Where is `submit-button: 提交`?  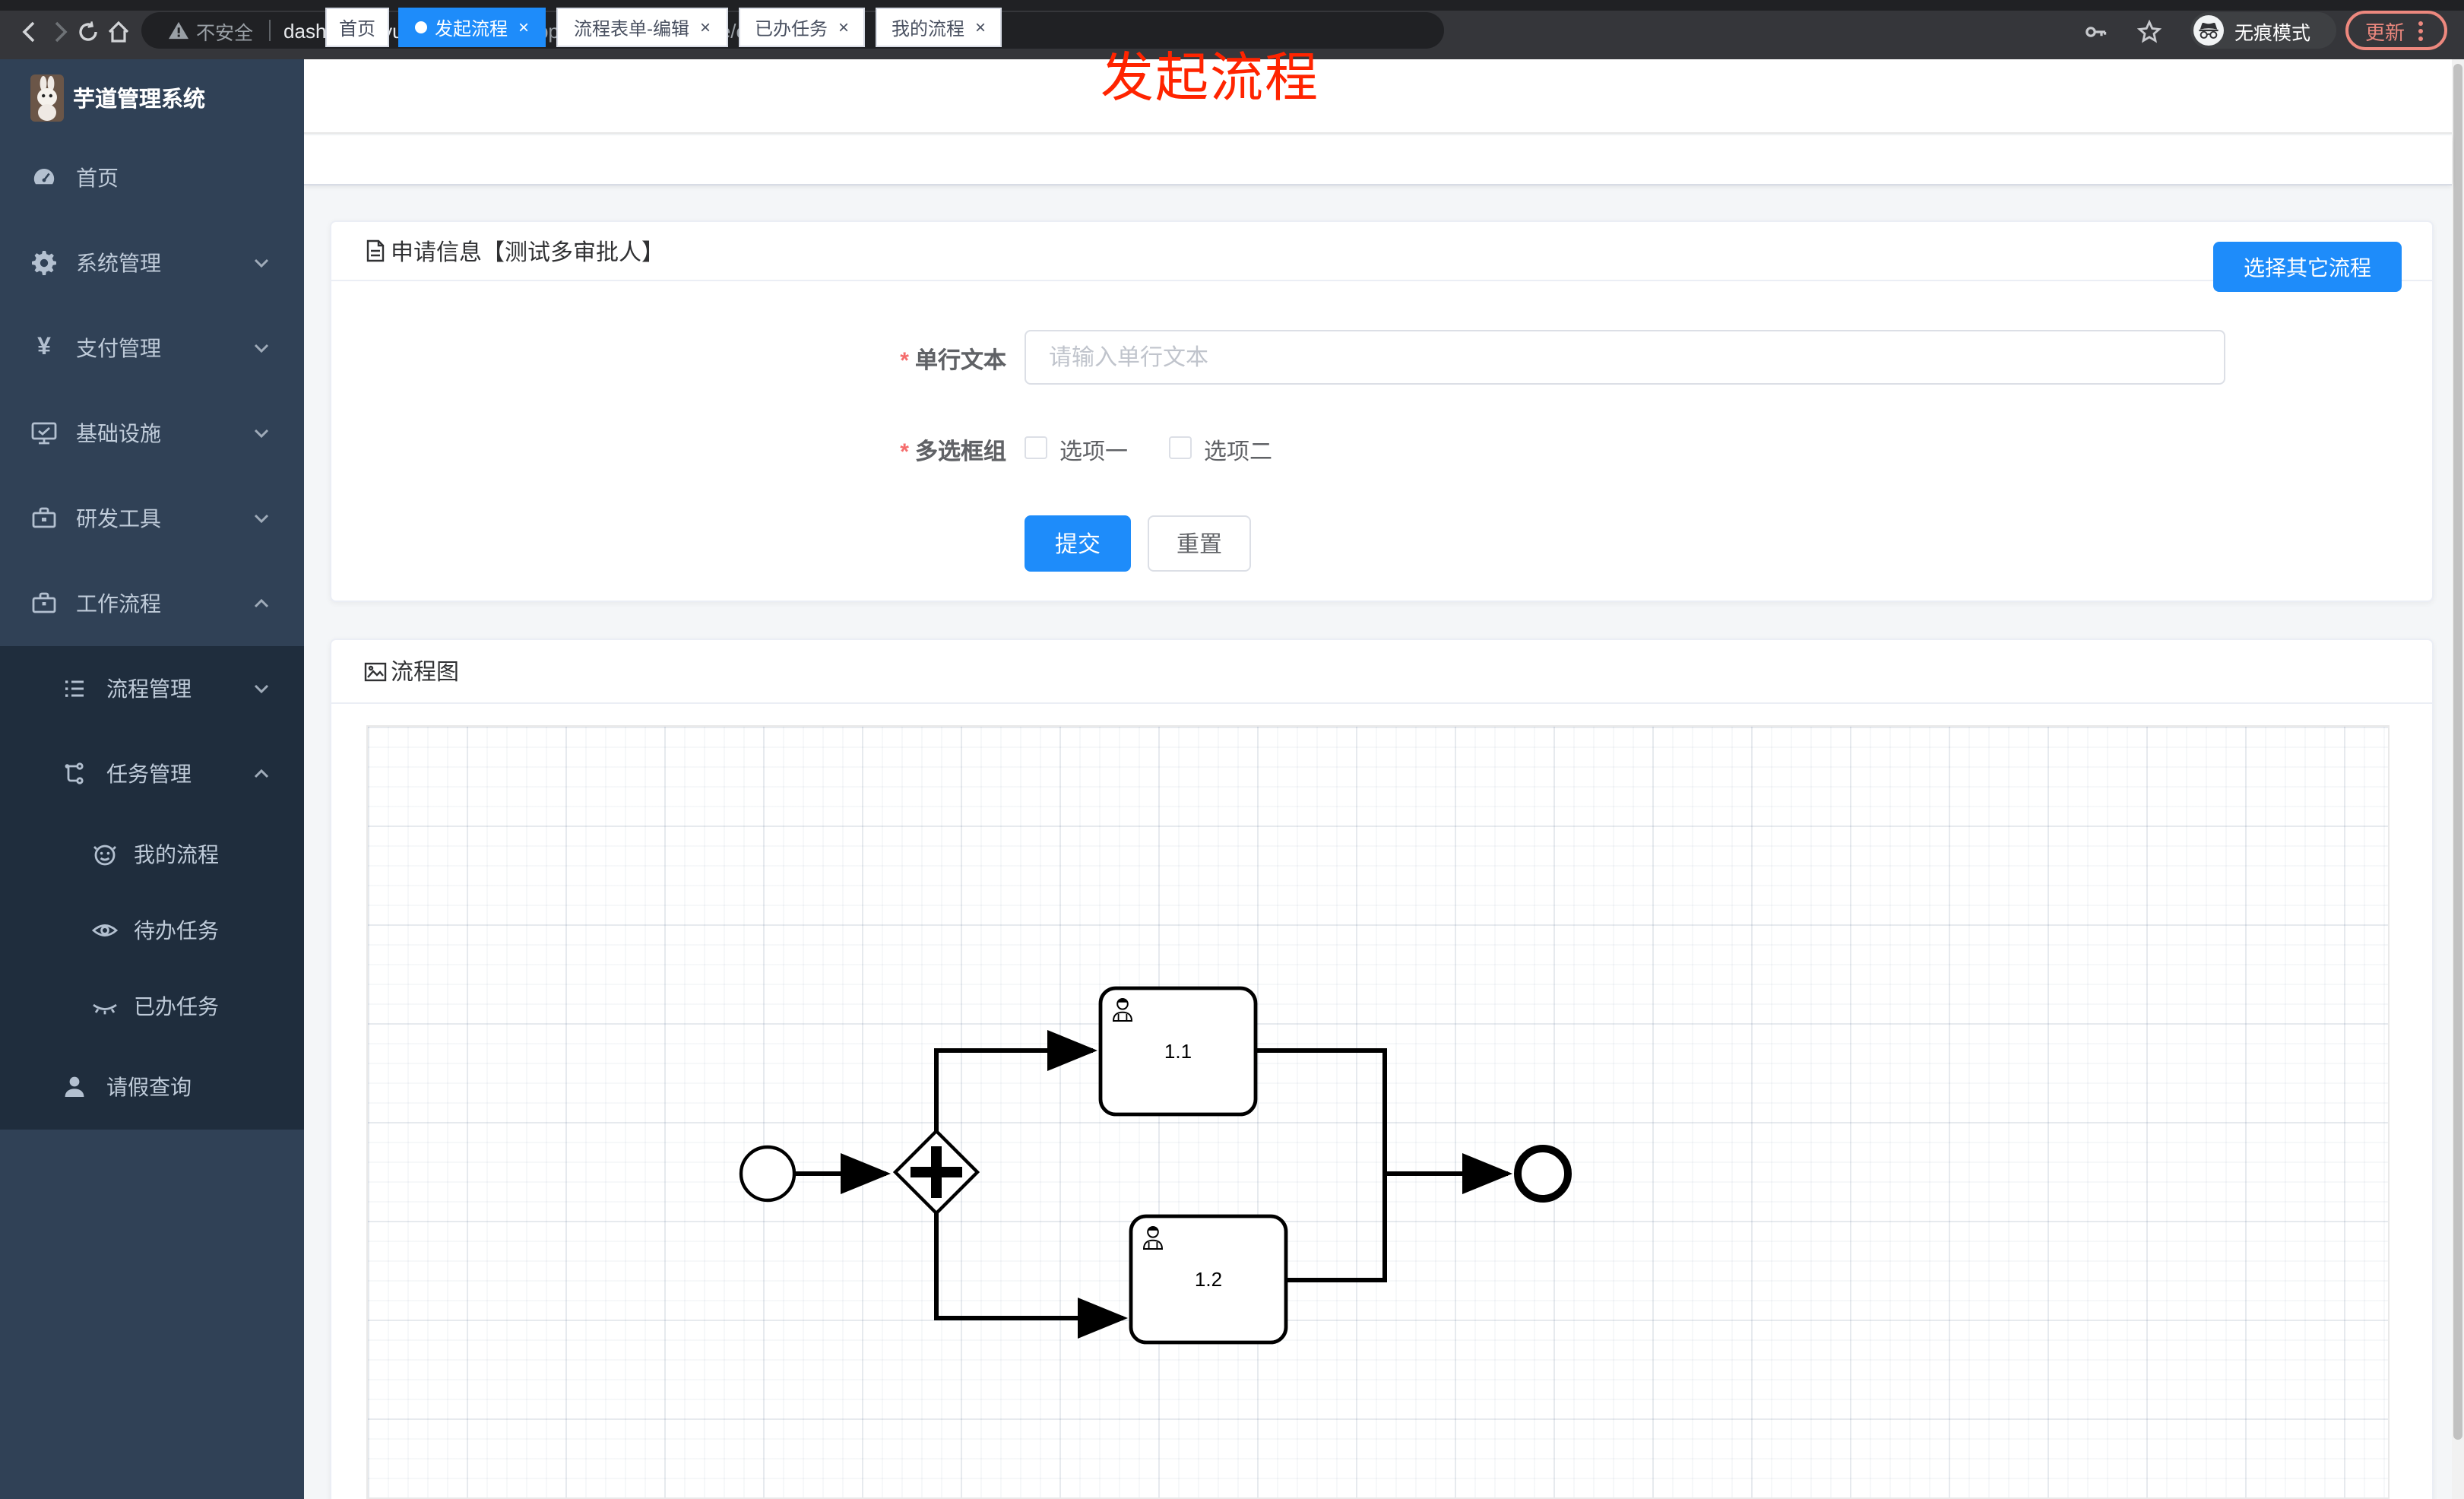 submit-button: 提交 is located at coordinates (1078, 543).